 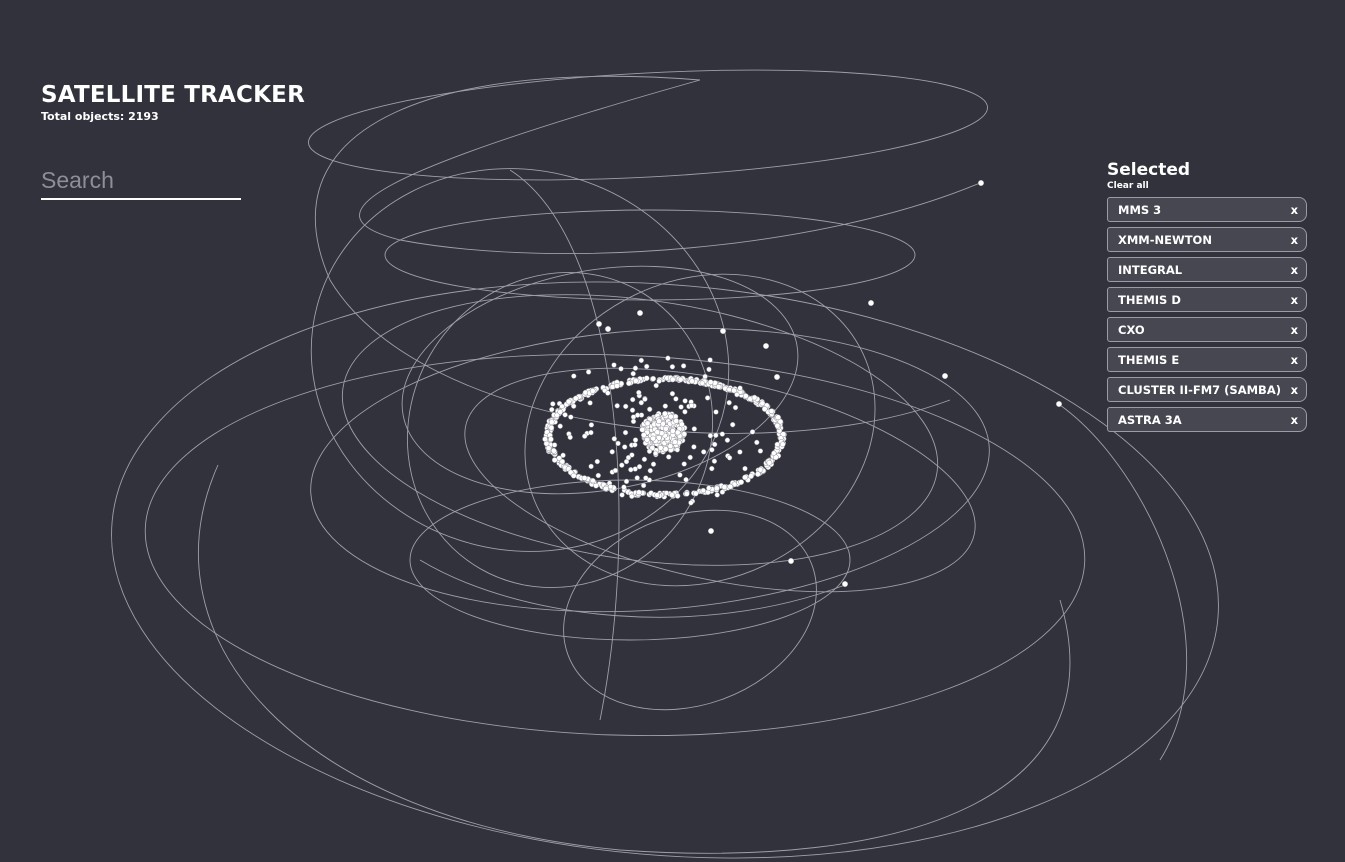 I want to click on search-input, so click(x=141, y=181).